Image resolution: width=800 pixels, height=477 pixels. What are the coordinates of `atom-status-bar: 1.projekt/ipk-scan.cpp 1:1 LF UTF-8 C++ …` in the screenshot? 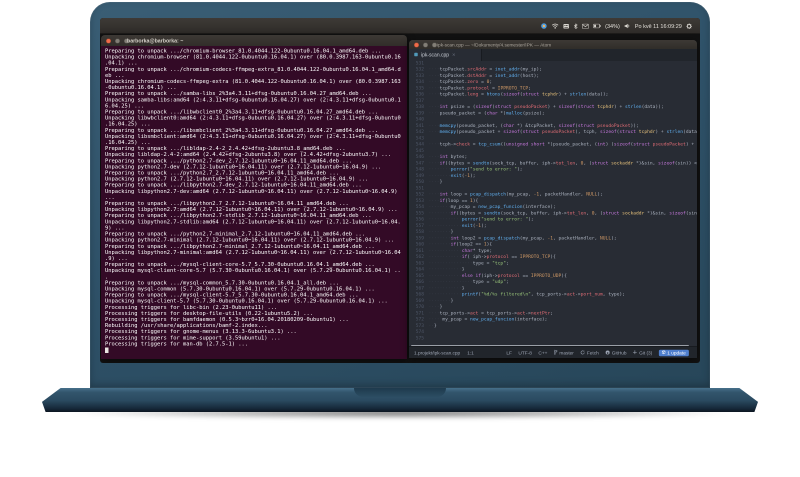 It's located at (553, 352).